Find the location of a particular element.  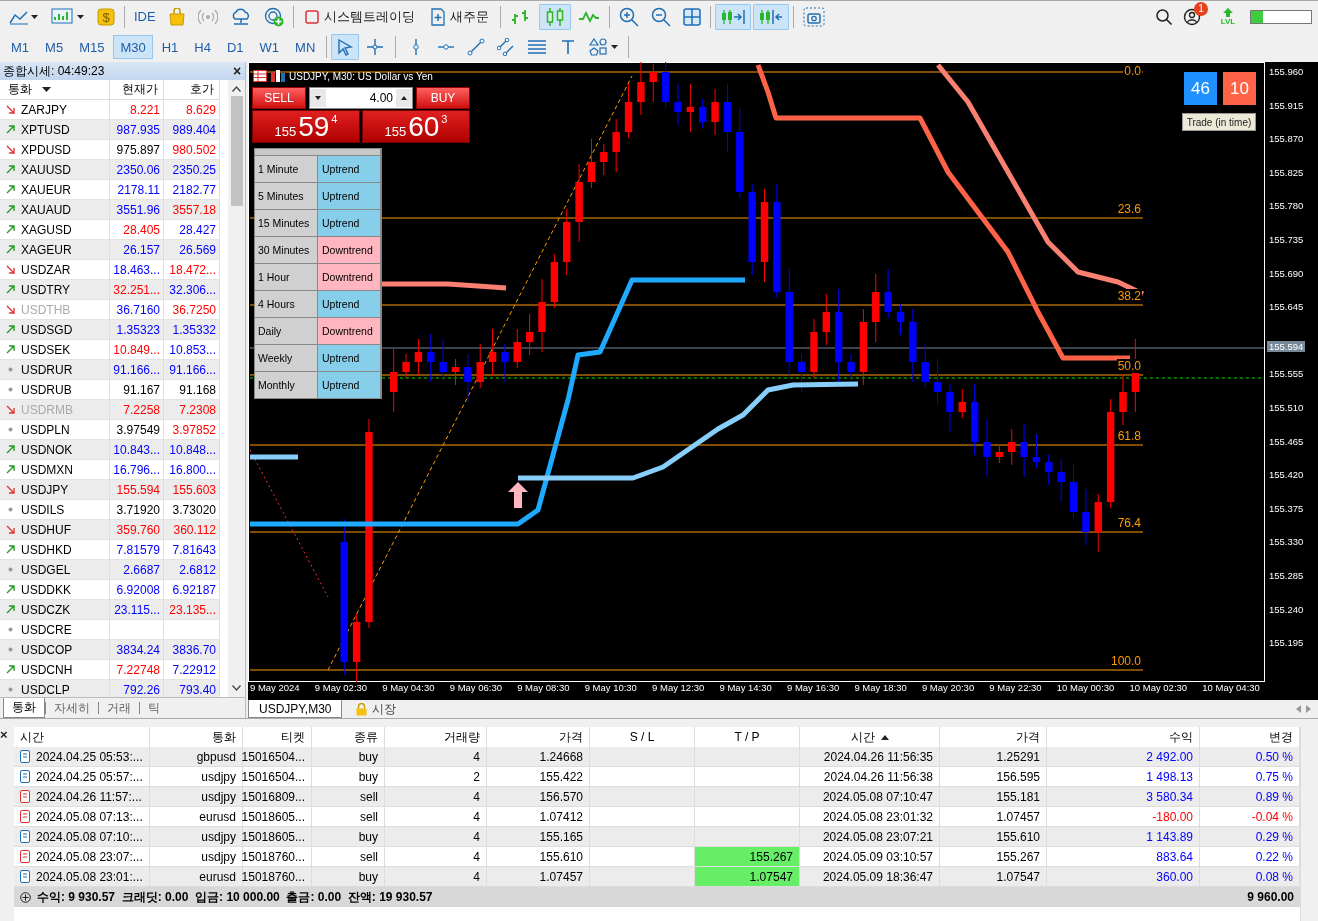

table-cell: 4 is located at coordinates (436, 837).